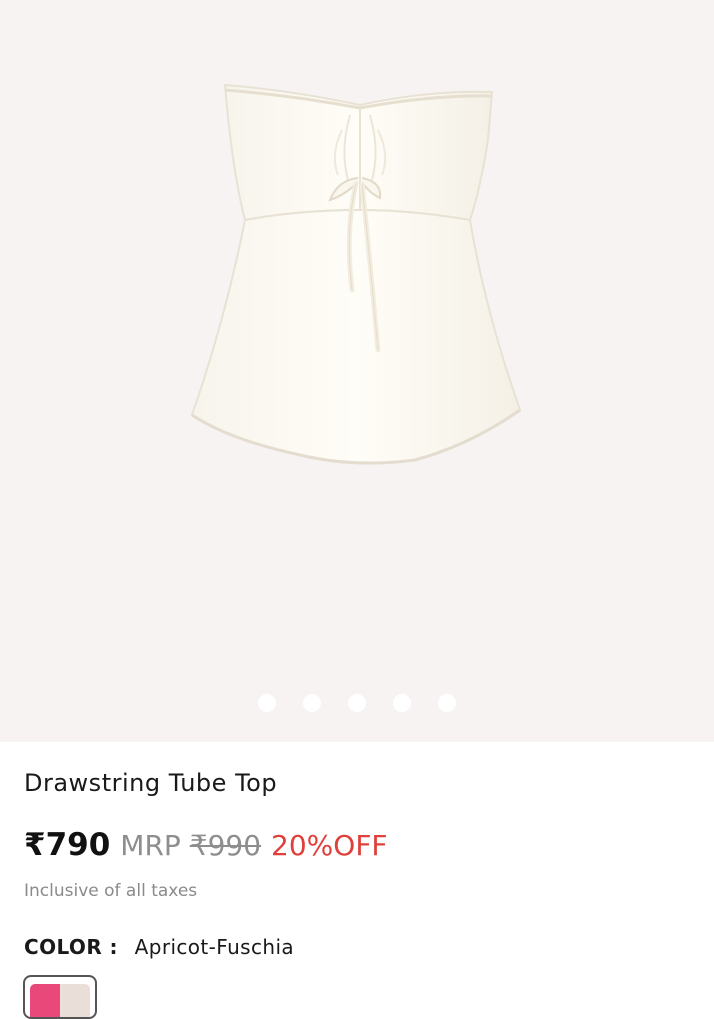  I want to click on gallery-dots, so click(357, 703).